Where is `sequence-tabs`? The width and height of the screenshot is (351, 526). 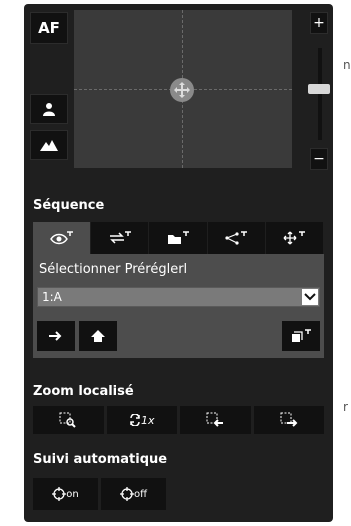 sequence-tabs is located at coordinates (179, 238).